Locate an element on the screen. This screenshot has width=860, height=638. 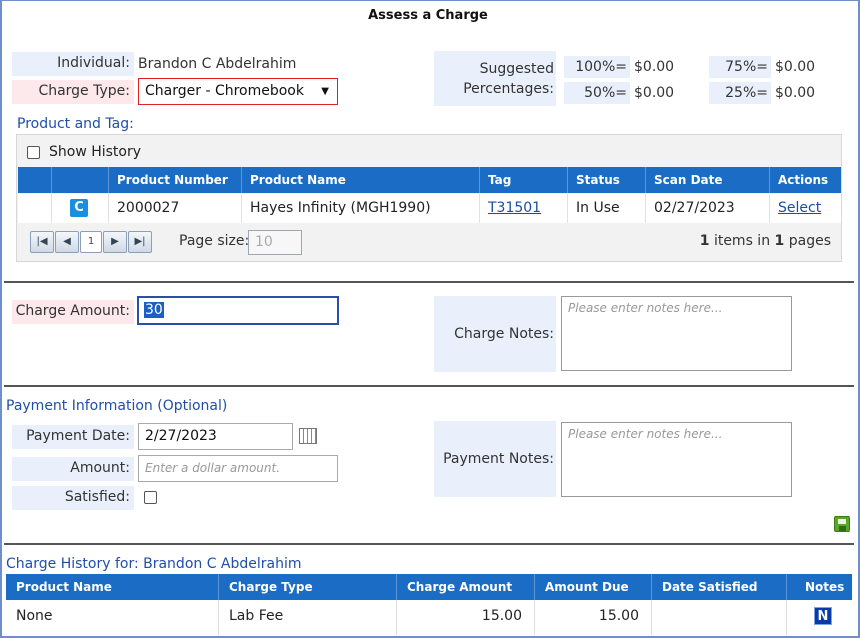
save-icon is located at coordinates (842, 524).